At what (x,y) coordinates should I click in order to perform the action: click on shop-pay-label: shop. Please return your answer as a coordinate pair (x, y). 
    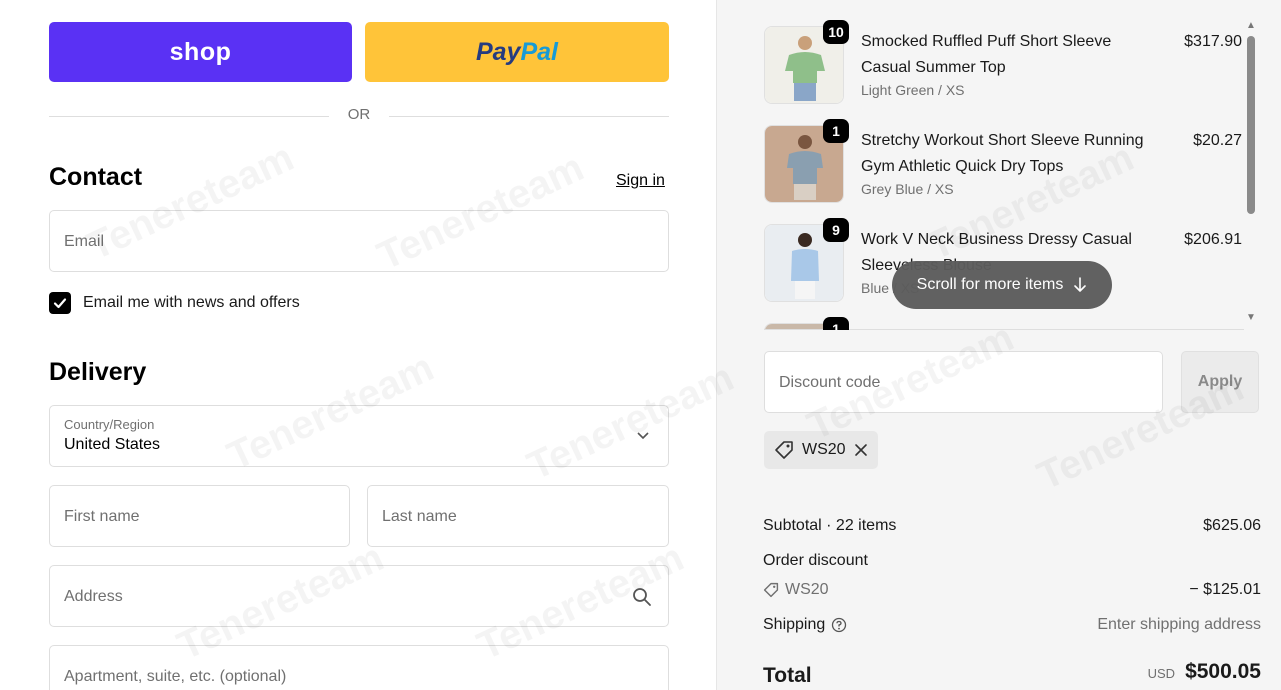
    Looking at the image, I should click on (200, 51).